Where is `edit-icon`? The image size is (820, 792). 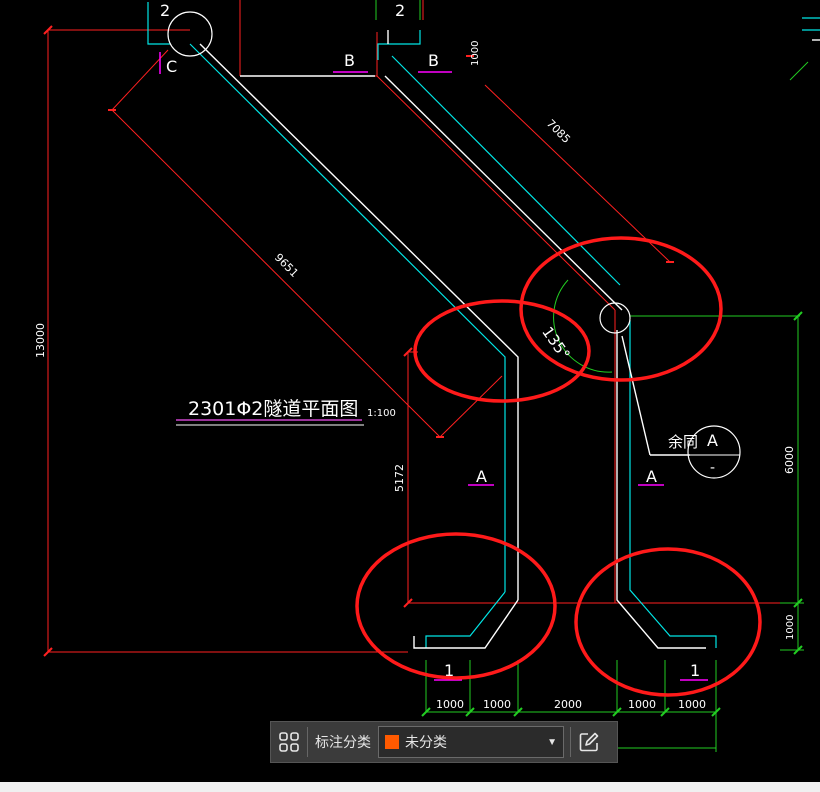 edit-icon is located at coordinates (589, 742).